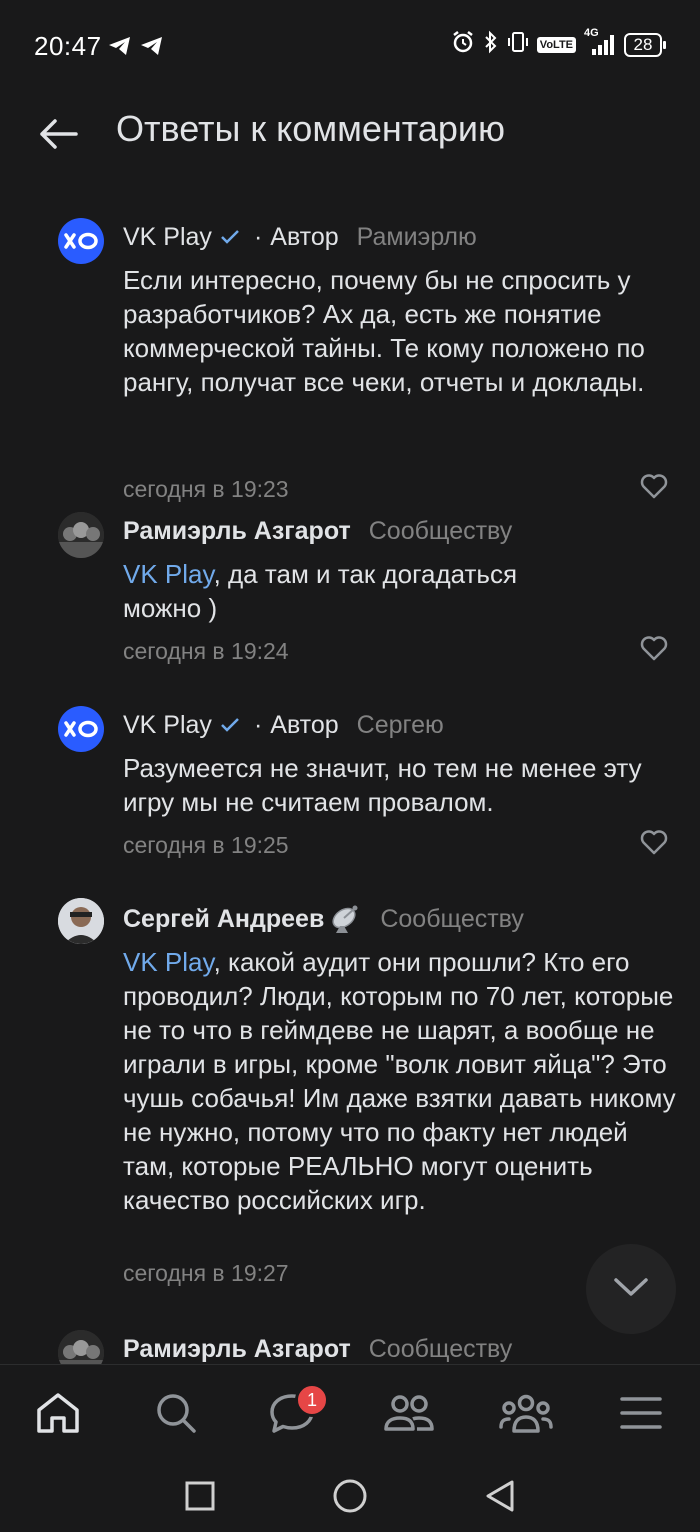 The image size is (700, 1532). Describe the element at coordinates (350, 1413) in the screenshot. I see `tab-bar: 1` at that location.